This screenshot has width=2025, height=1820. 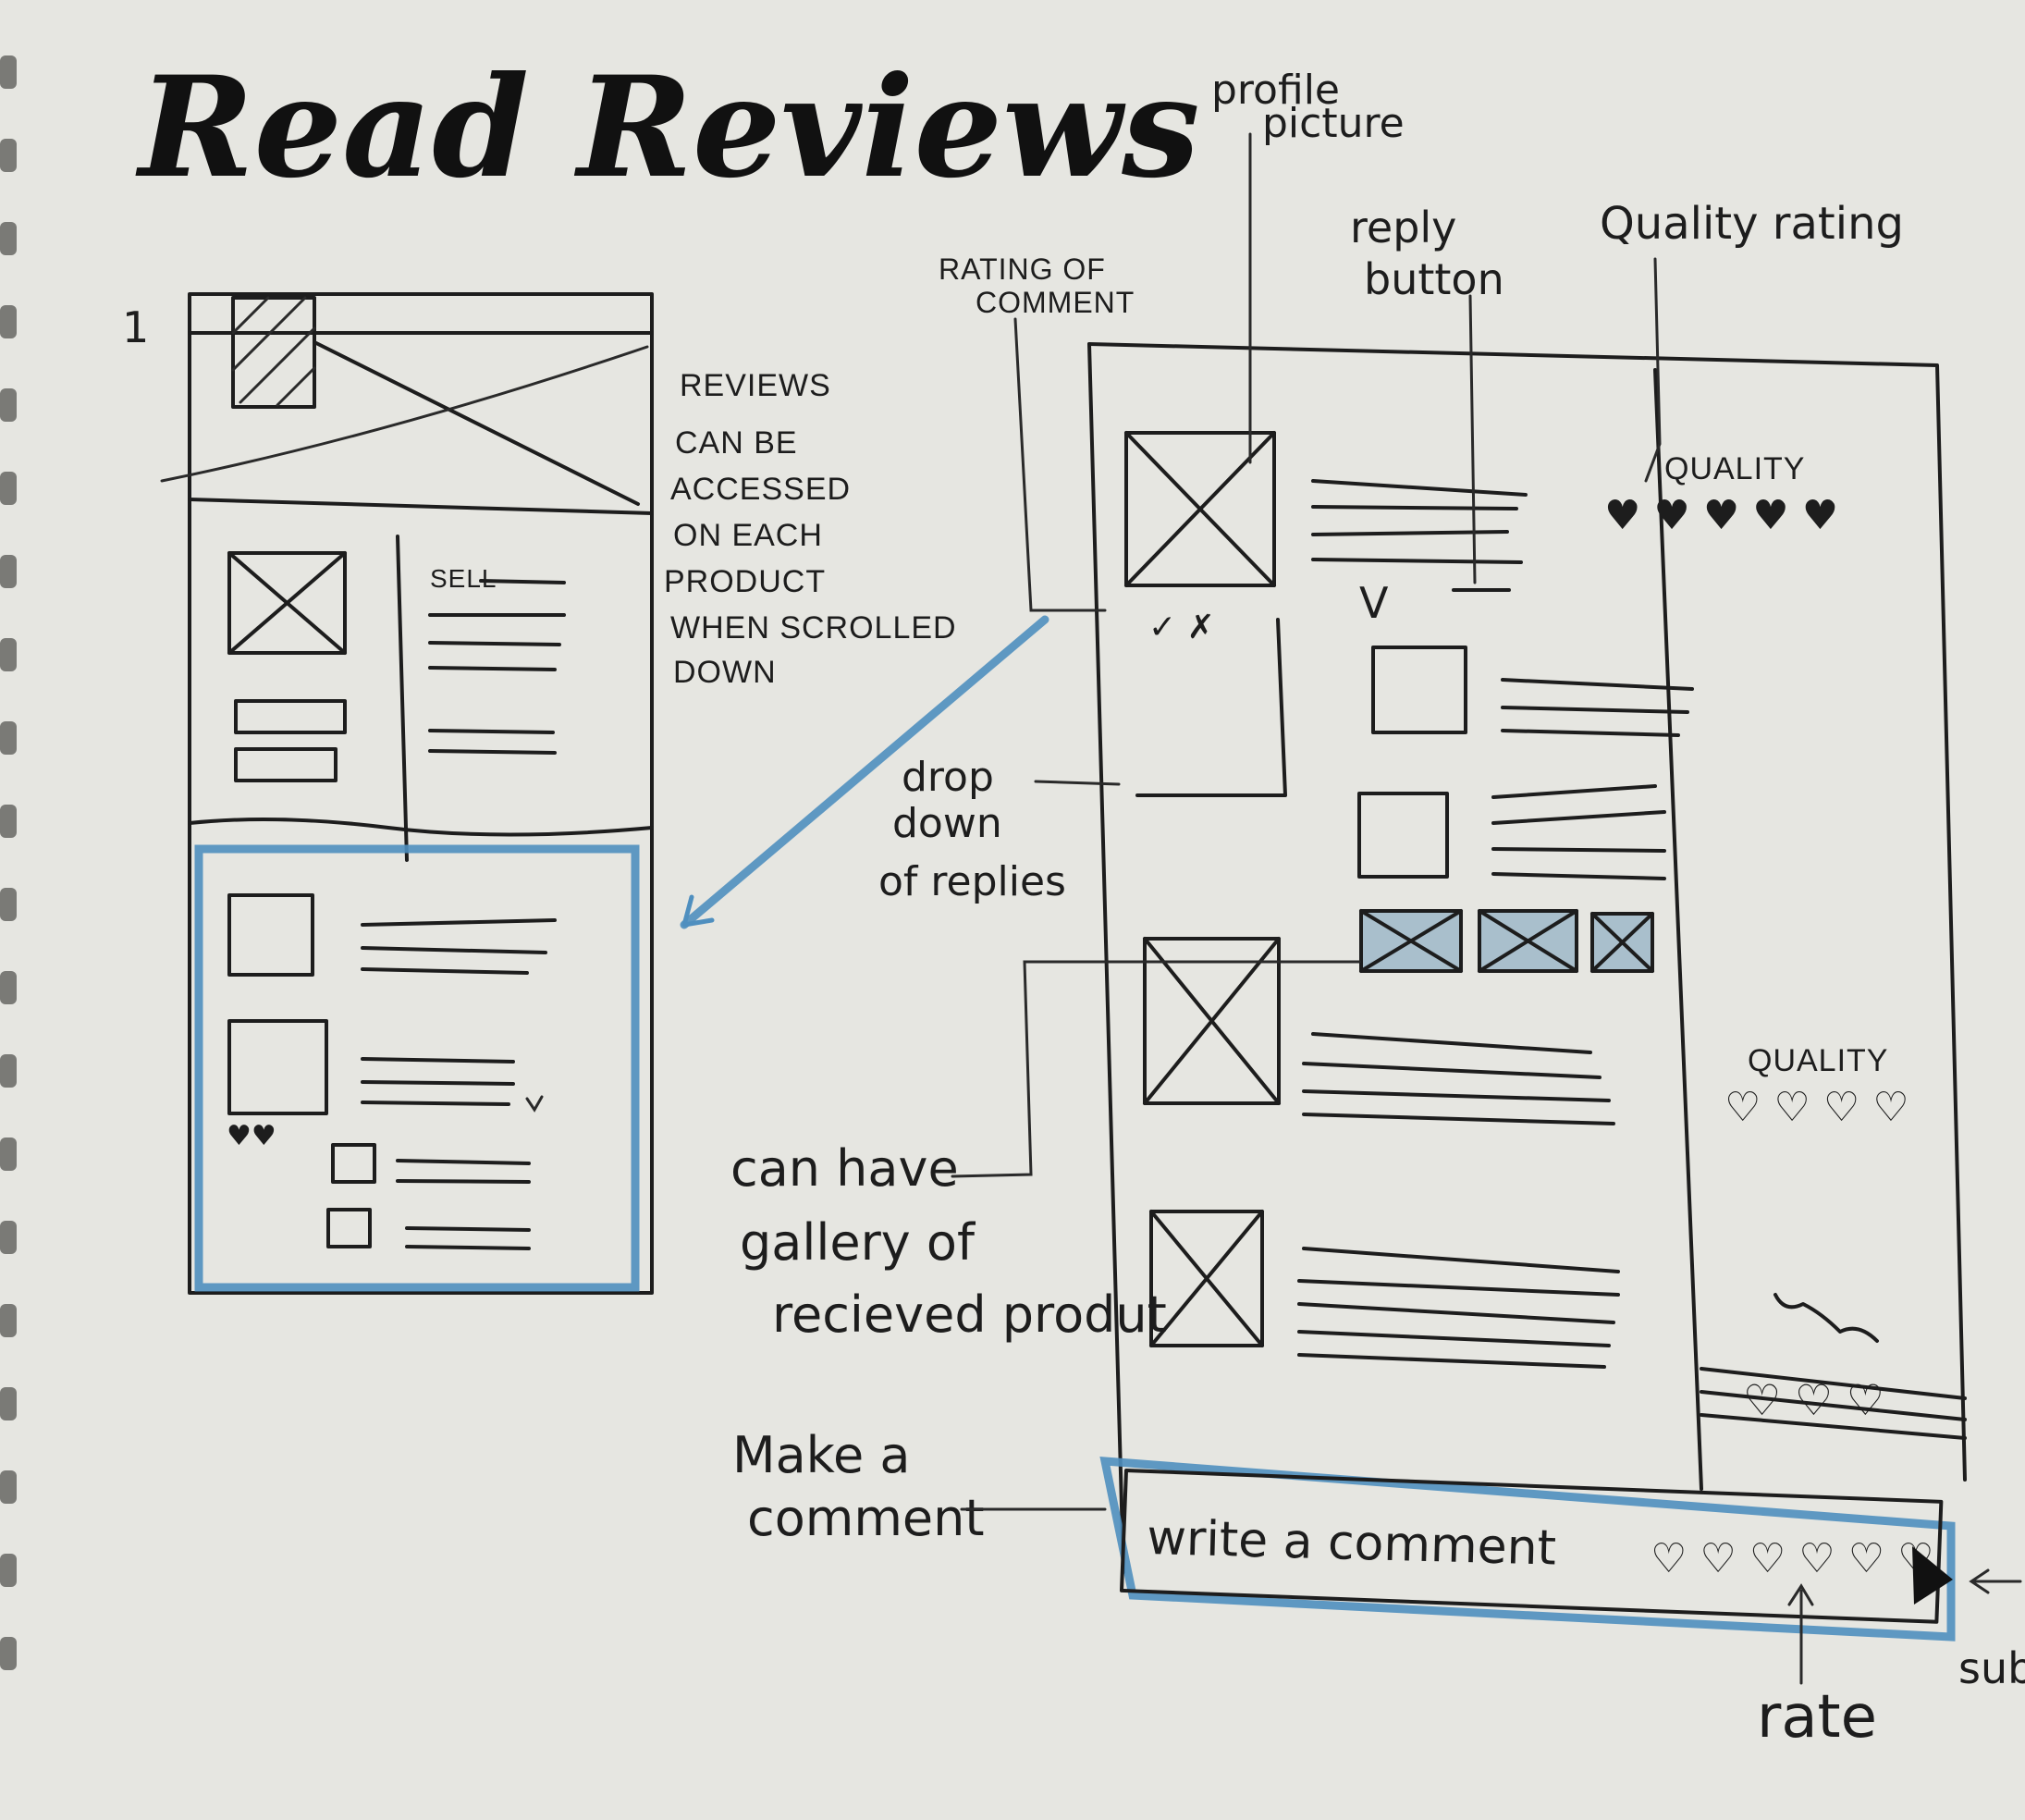 I want to click on left-wireframe: SELL ♥♥, so click(x=407, y=793).